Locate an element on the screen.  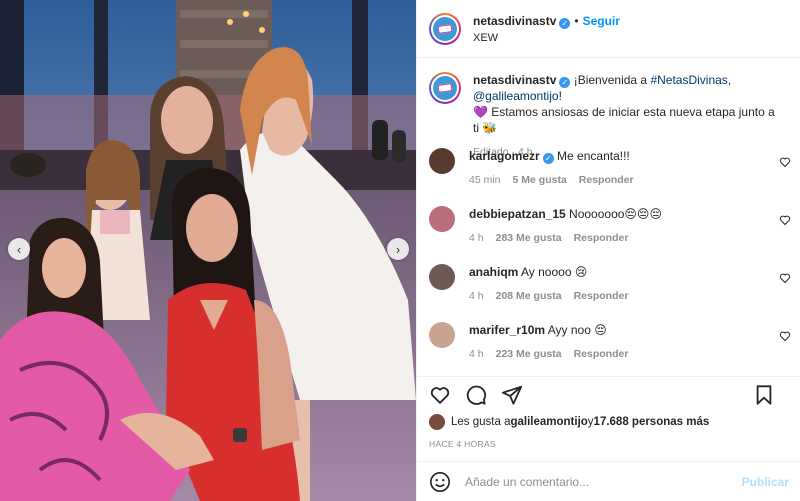
comment-username: karlagomezr is located at coordinates (504, 156).